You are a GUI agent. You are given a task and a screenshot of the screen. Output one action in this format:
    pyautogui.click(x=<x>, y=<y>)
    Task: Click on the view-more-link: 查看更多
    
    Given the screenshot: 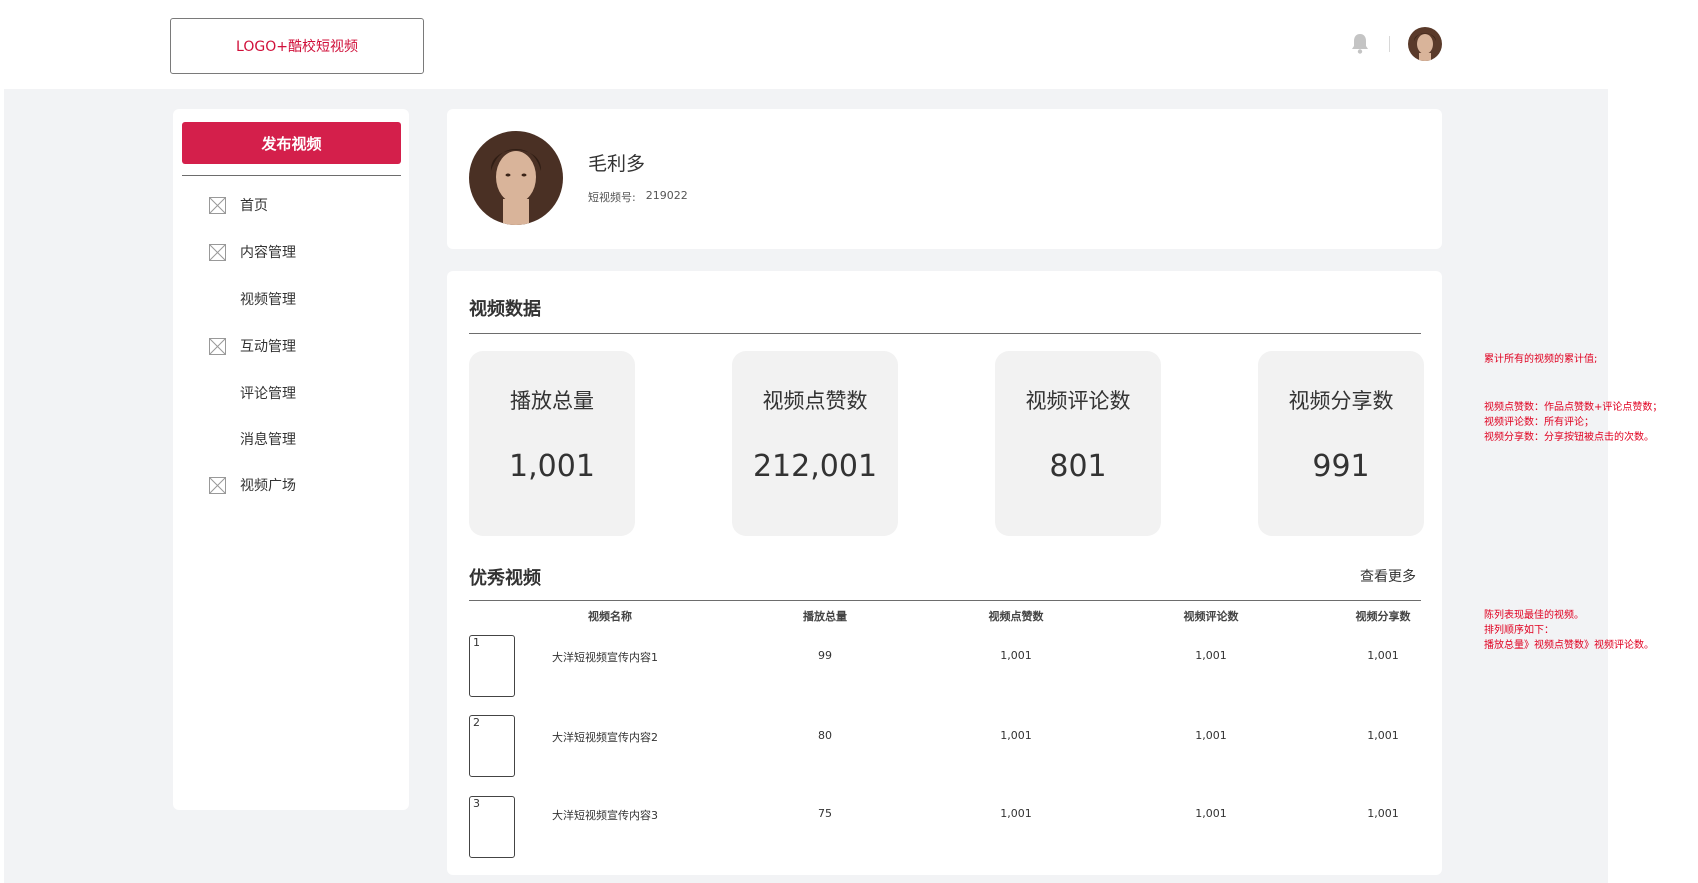 What is the action you would take?
    pyautogui.click(x=1388, y=576)
    